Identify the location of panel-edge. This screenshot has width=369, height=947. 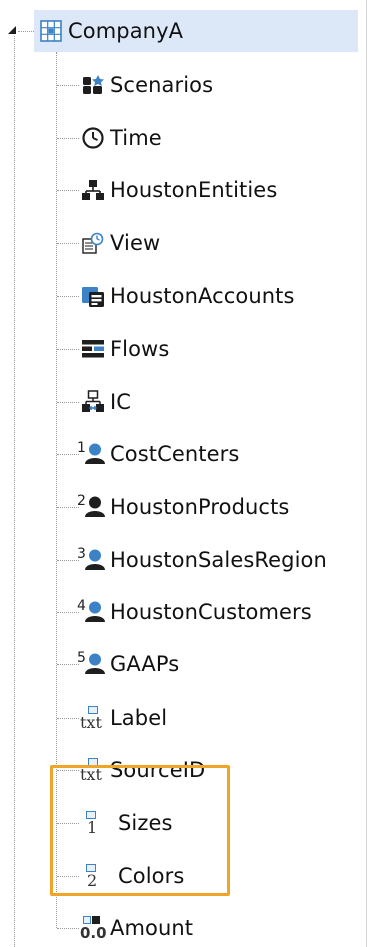
(366, 473).